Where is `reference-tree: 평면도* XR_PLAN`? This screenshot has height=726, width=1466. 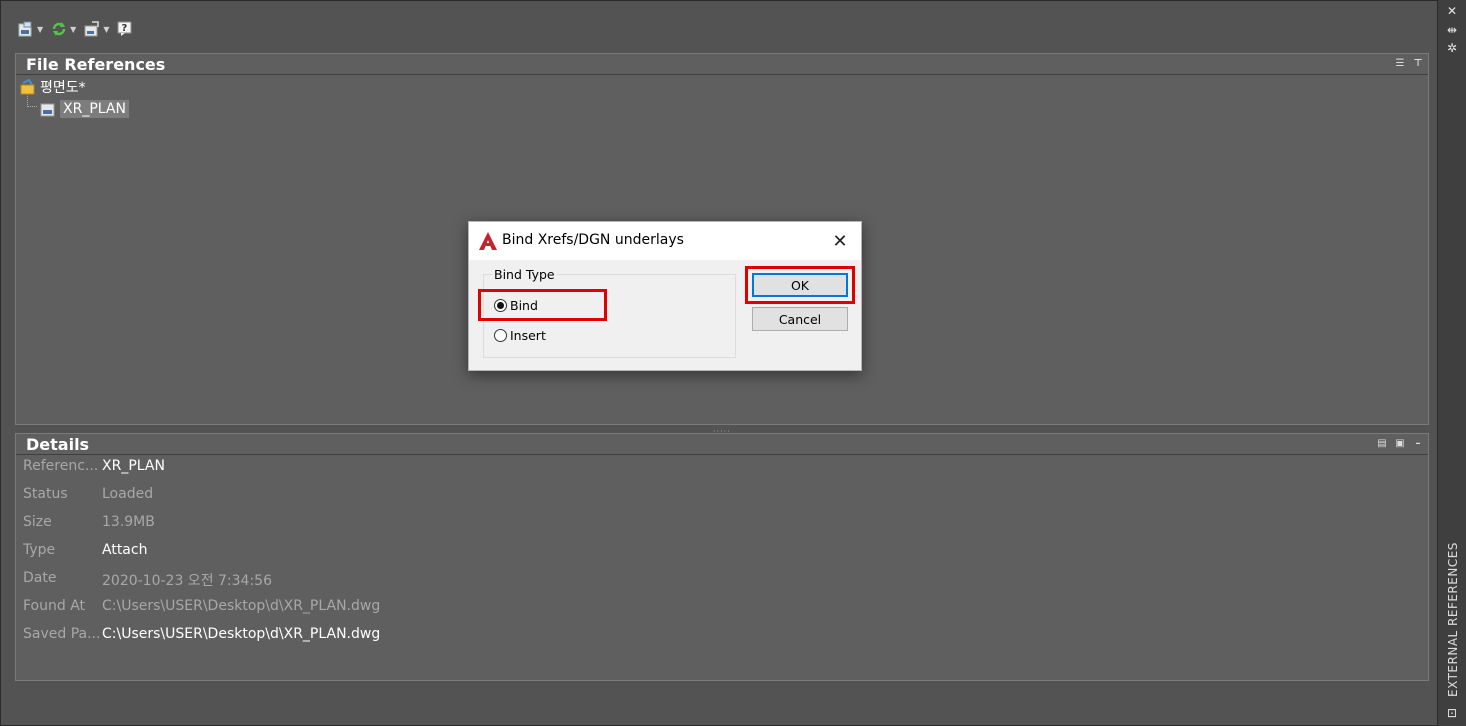
reference-tree: 평면도* XR_PLAN is located at coordinates (74, 98).